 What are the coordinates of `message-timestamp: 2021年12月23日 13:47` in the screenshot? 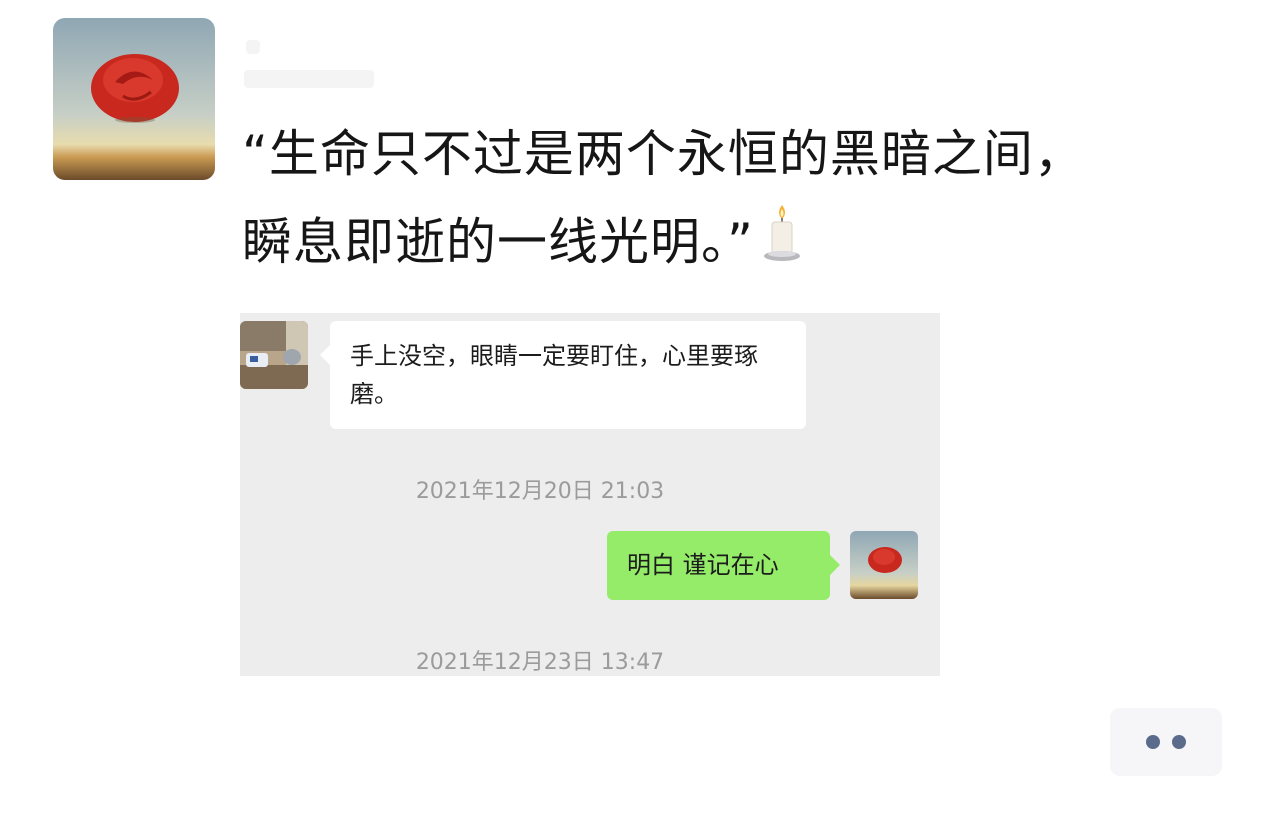 It's located at (540, 662).